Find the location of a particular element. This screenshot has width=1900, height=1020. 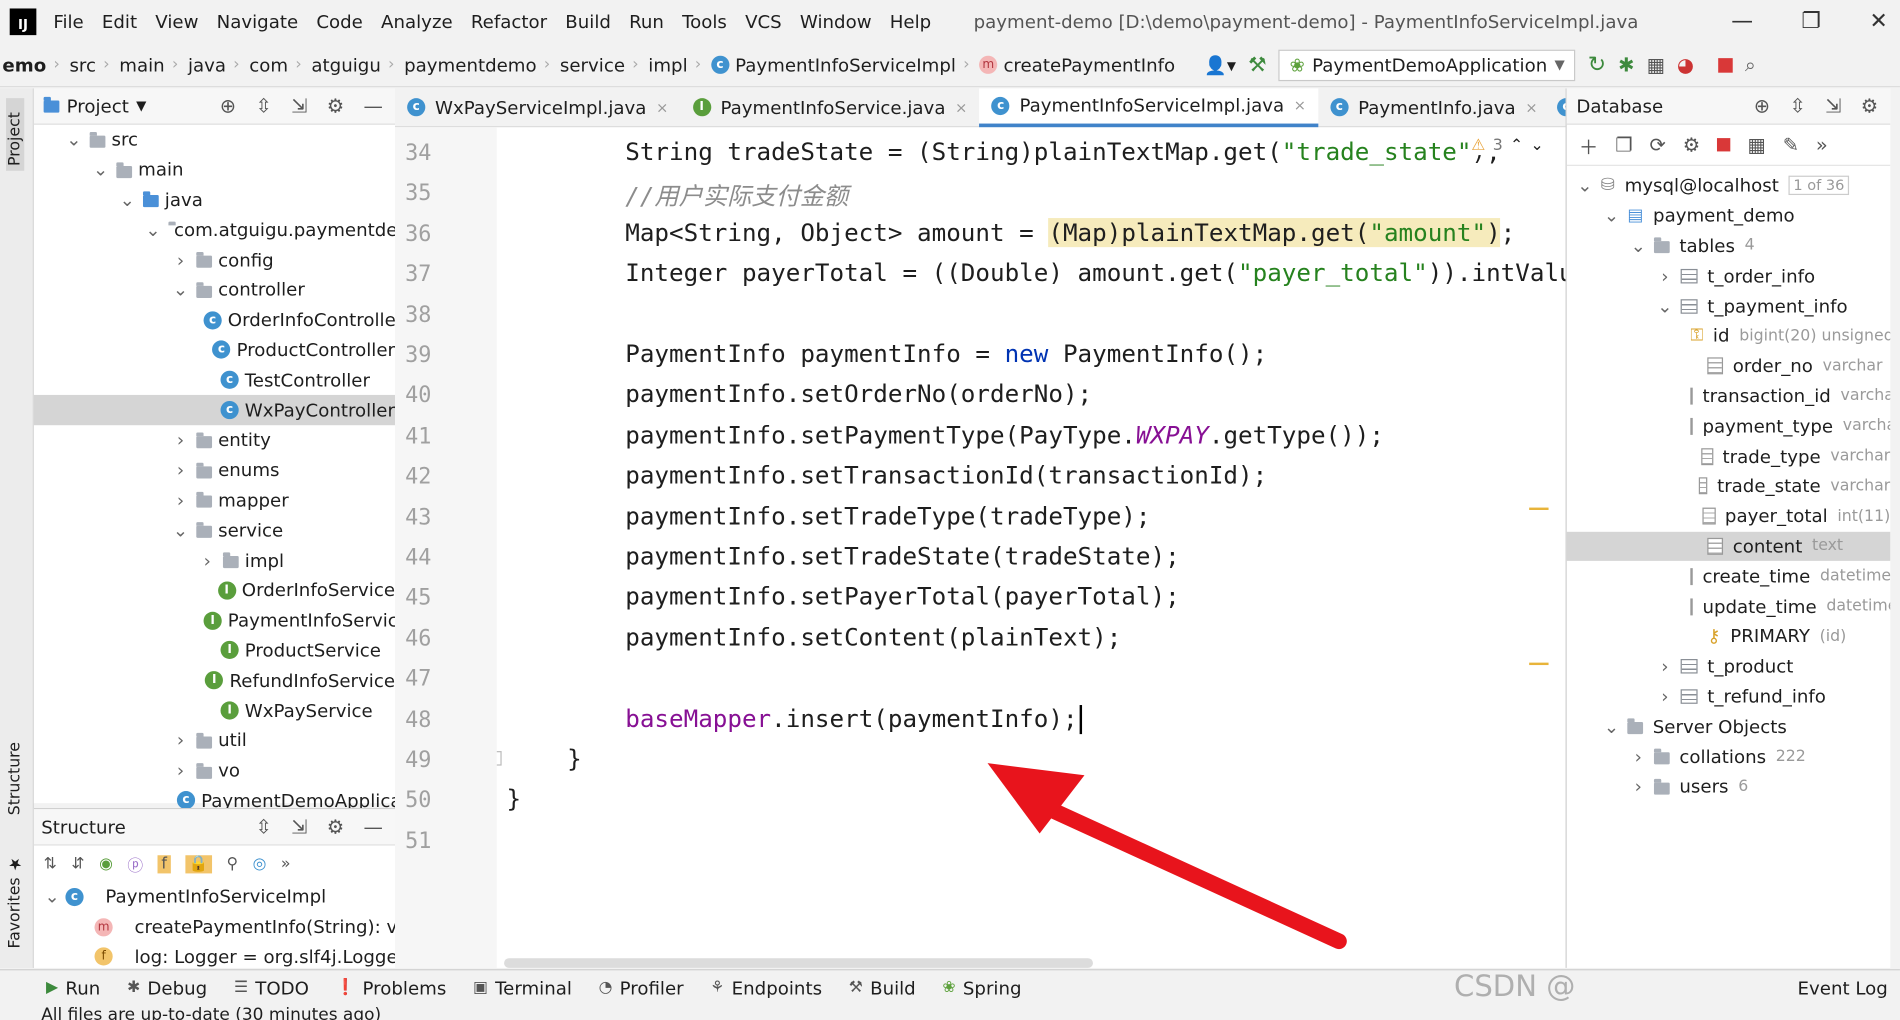

code-line: paymentInfo.setContent(plainText); is located at coordinates (873, 636).